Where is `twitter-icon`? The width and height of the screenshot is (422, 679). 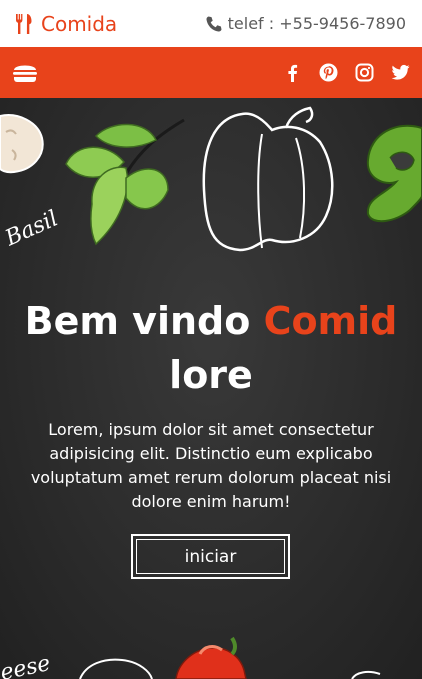
twitter-icon is located at coordinates (400, 72).